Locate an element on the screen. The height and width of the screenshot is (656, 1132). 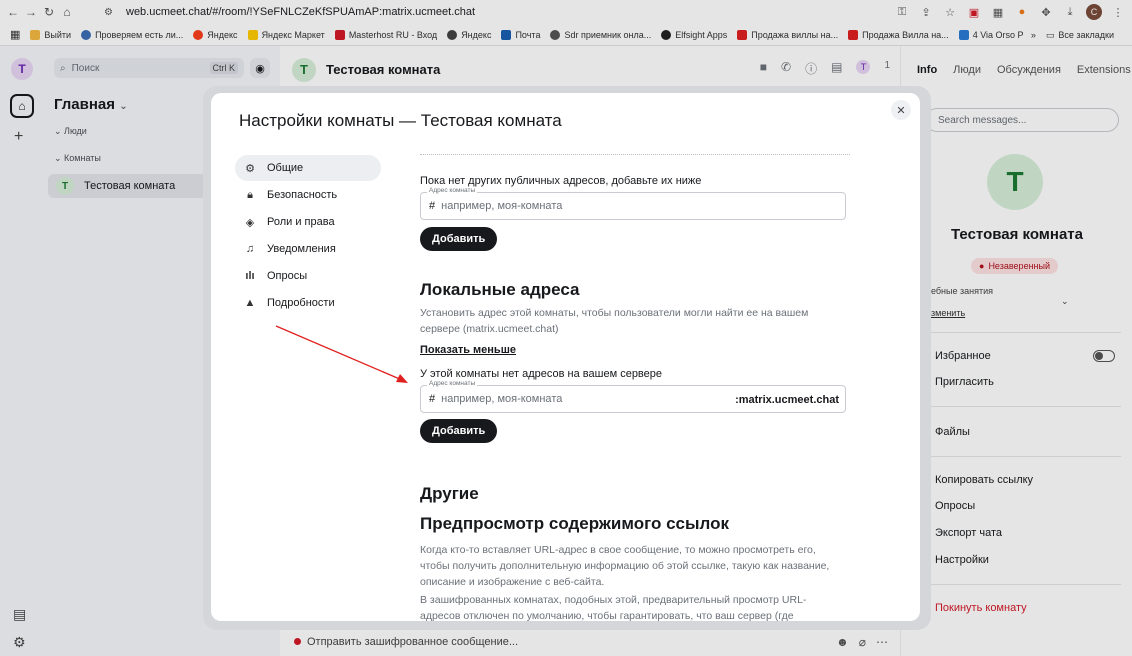
arrow-line is located at coordinates (339, 353).